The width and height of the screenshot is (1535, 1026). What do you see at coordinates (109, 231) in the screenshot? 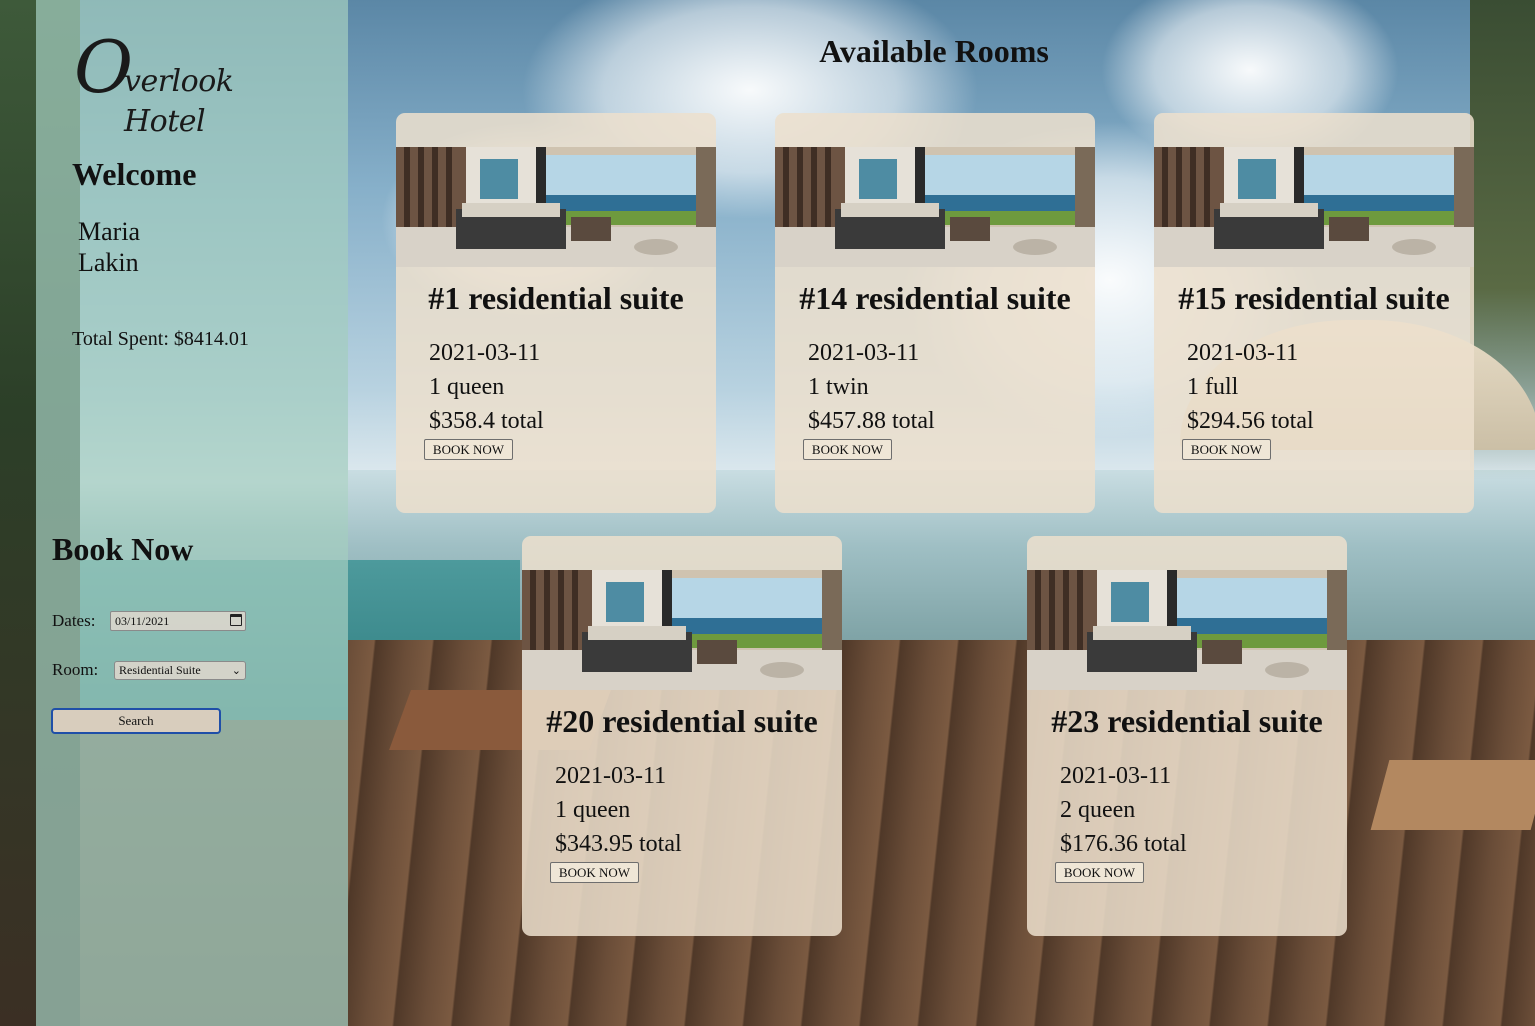
I see `user-first-name: Maria` at bounding box center [109, 231].